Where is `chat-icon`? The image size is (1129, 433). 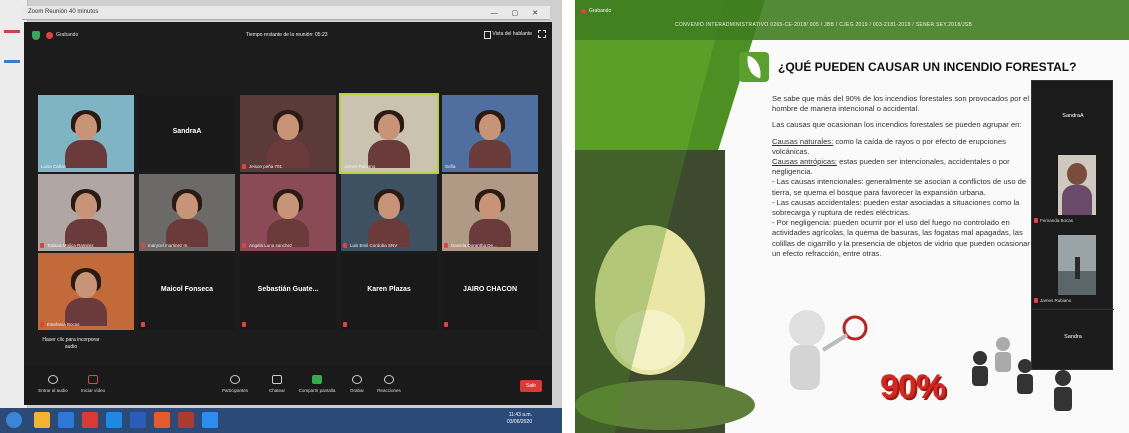
chat-icon is located at coordinates (277, 379).